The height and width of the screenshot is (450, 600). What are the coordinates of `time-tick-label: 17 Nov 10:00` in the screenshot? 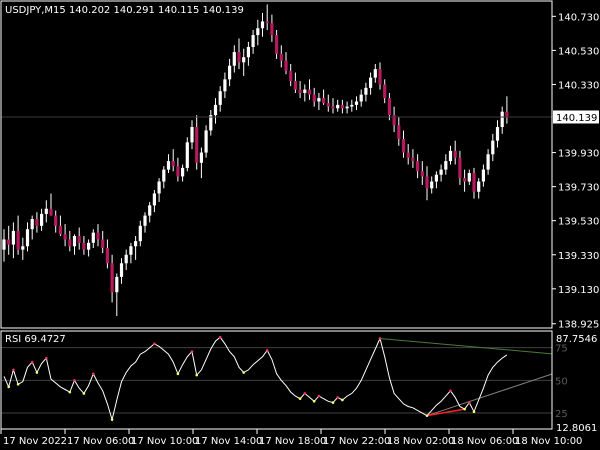 It's located at (164, 441).